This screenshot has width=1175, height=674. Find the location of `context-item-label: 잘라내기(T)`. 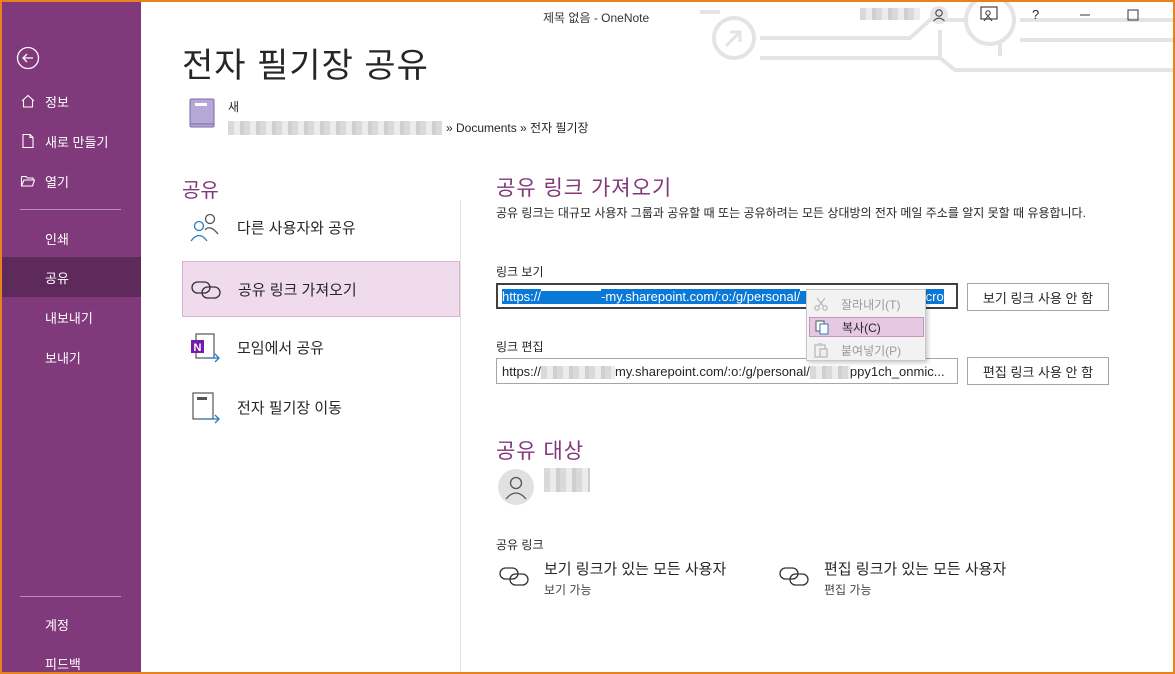

context-item-label: 잘라내기(T) is located at coordinates (871, 304).